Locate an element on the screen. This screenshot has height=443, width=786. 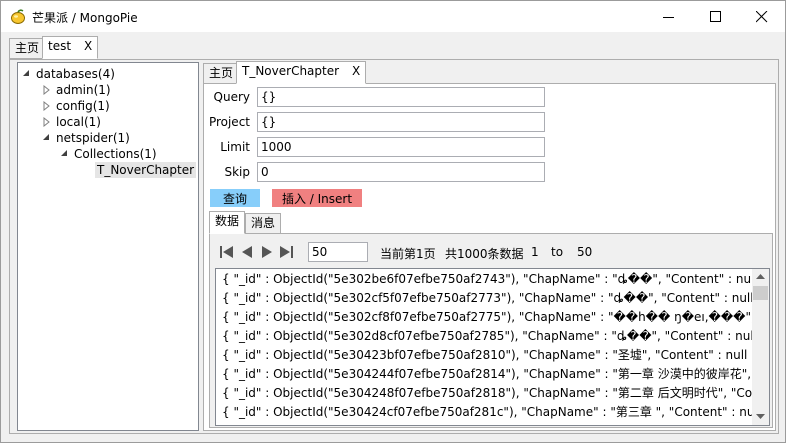
maximize-button is located at coordinates (716, 16).